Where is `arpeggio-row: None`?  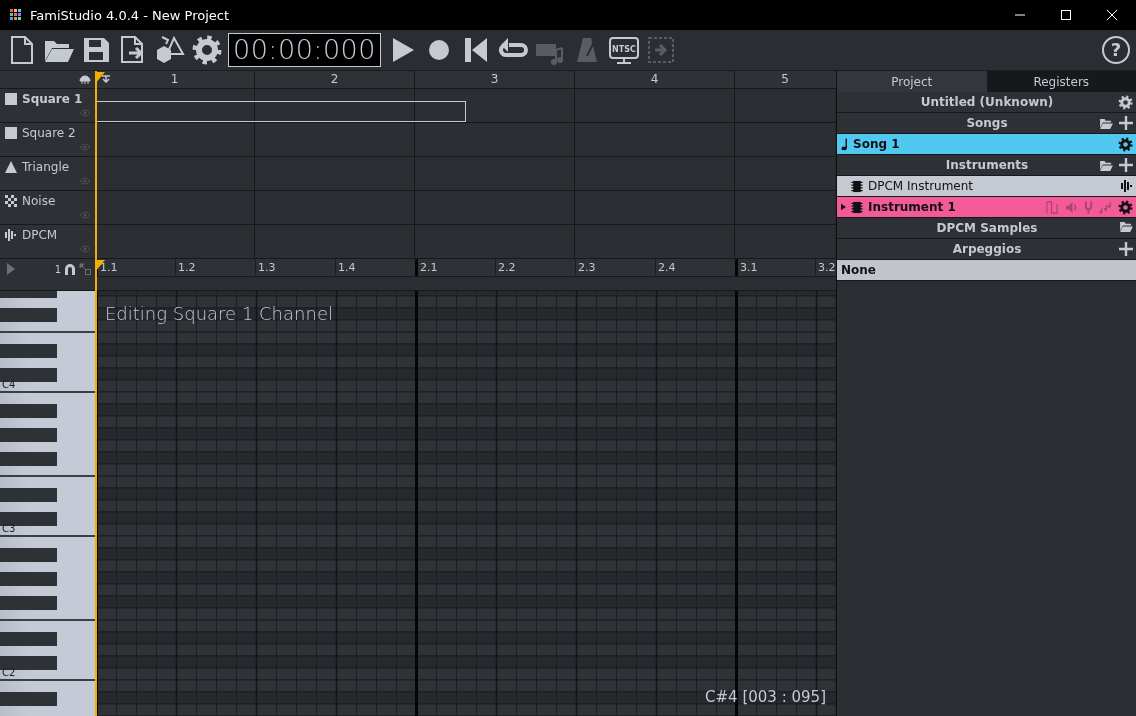
arpeggio-row: None is located at coordinates (986, 270).